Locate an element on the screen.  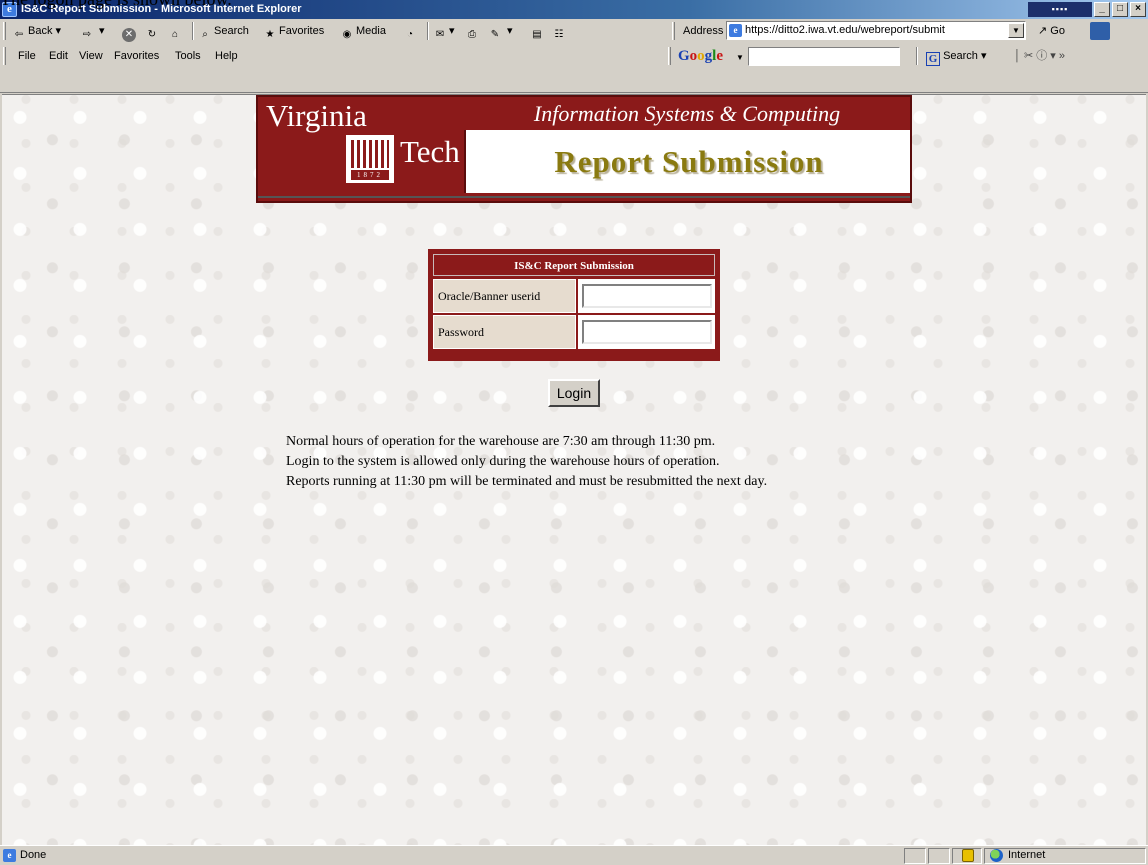
forward-button: ⇨ ▾ is located at coordinates (92, 31).